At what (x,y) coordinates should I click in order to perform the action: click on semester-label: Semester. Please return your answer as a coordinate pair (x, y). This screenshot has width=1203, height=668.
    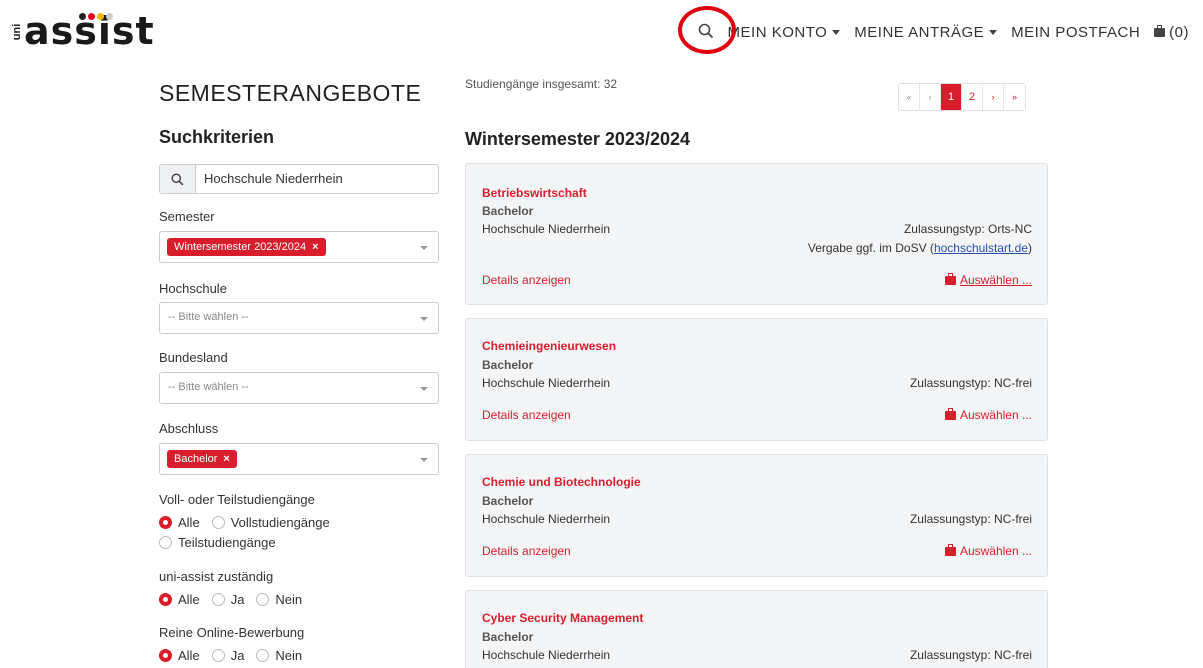
    Looking at the image, I should click on (187, 216).